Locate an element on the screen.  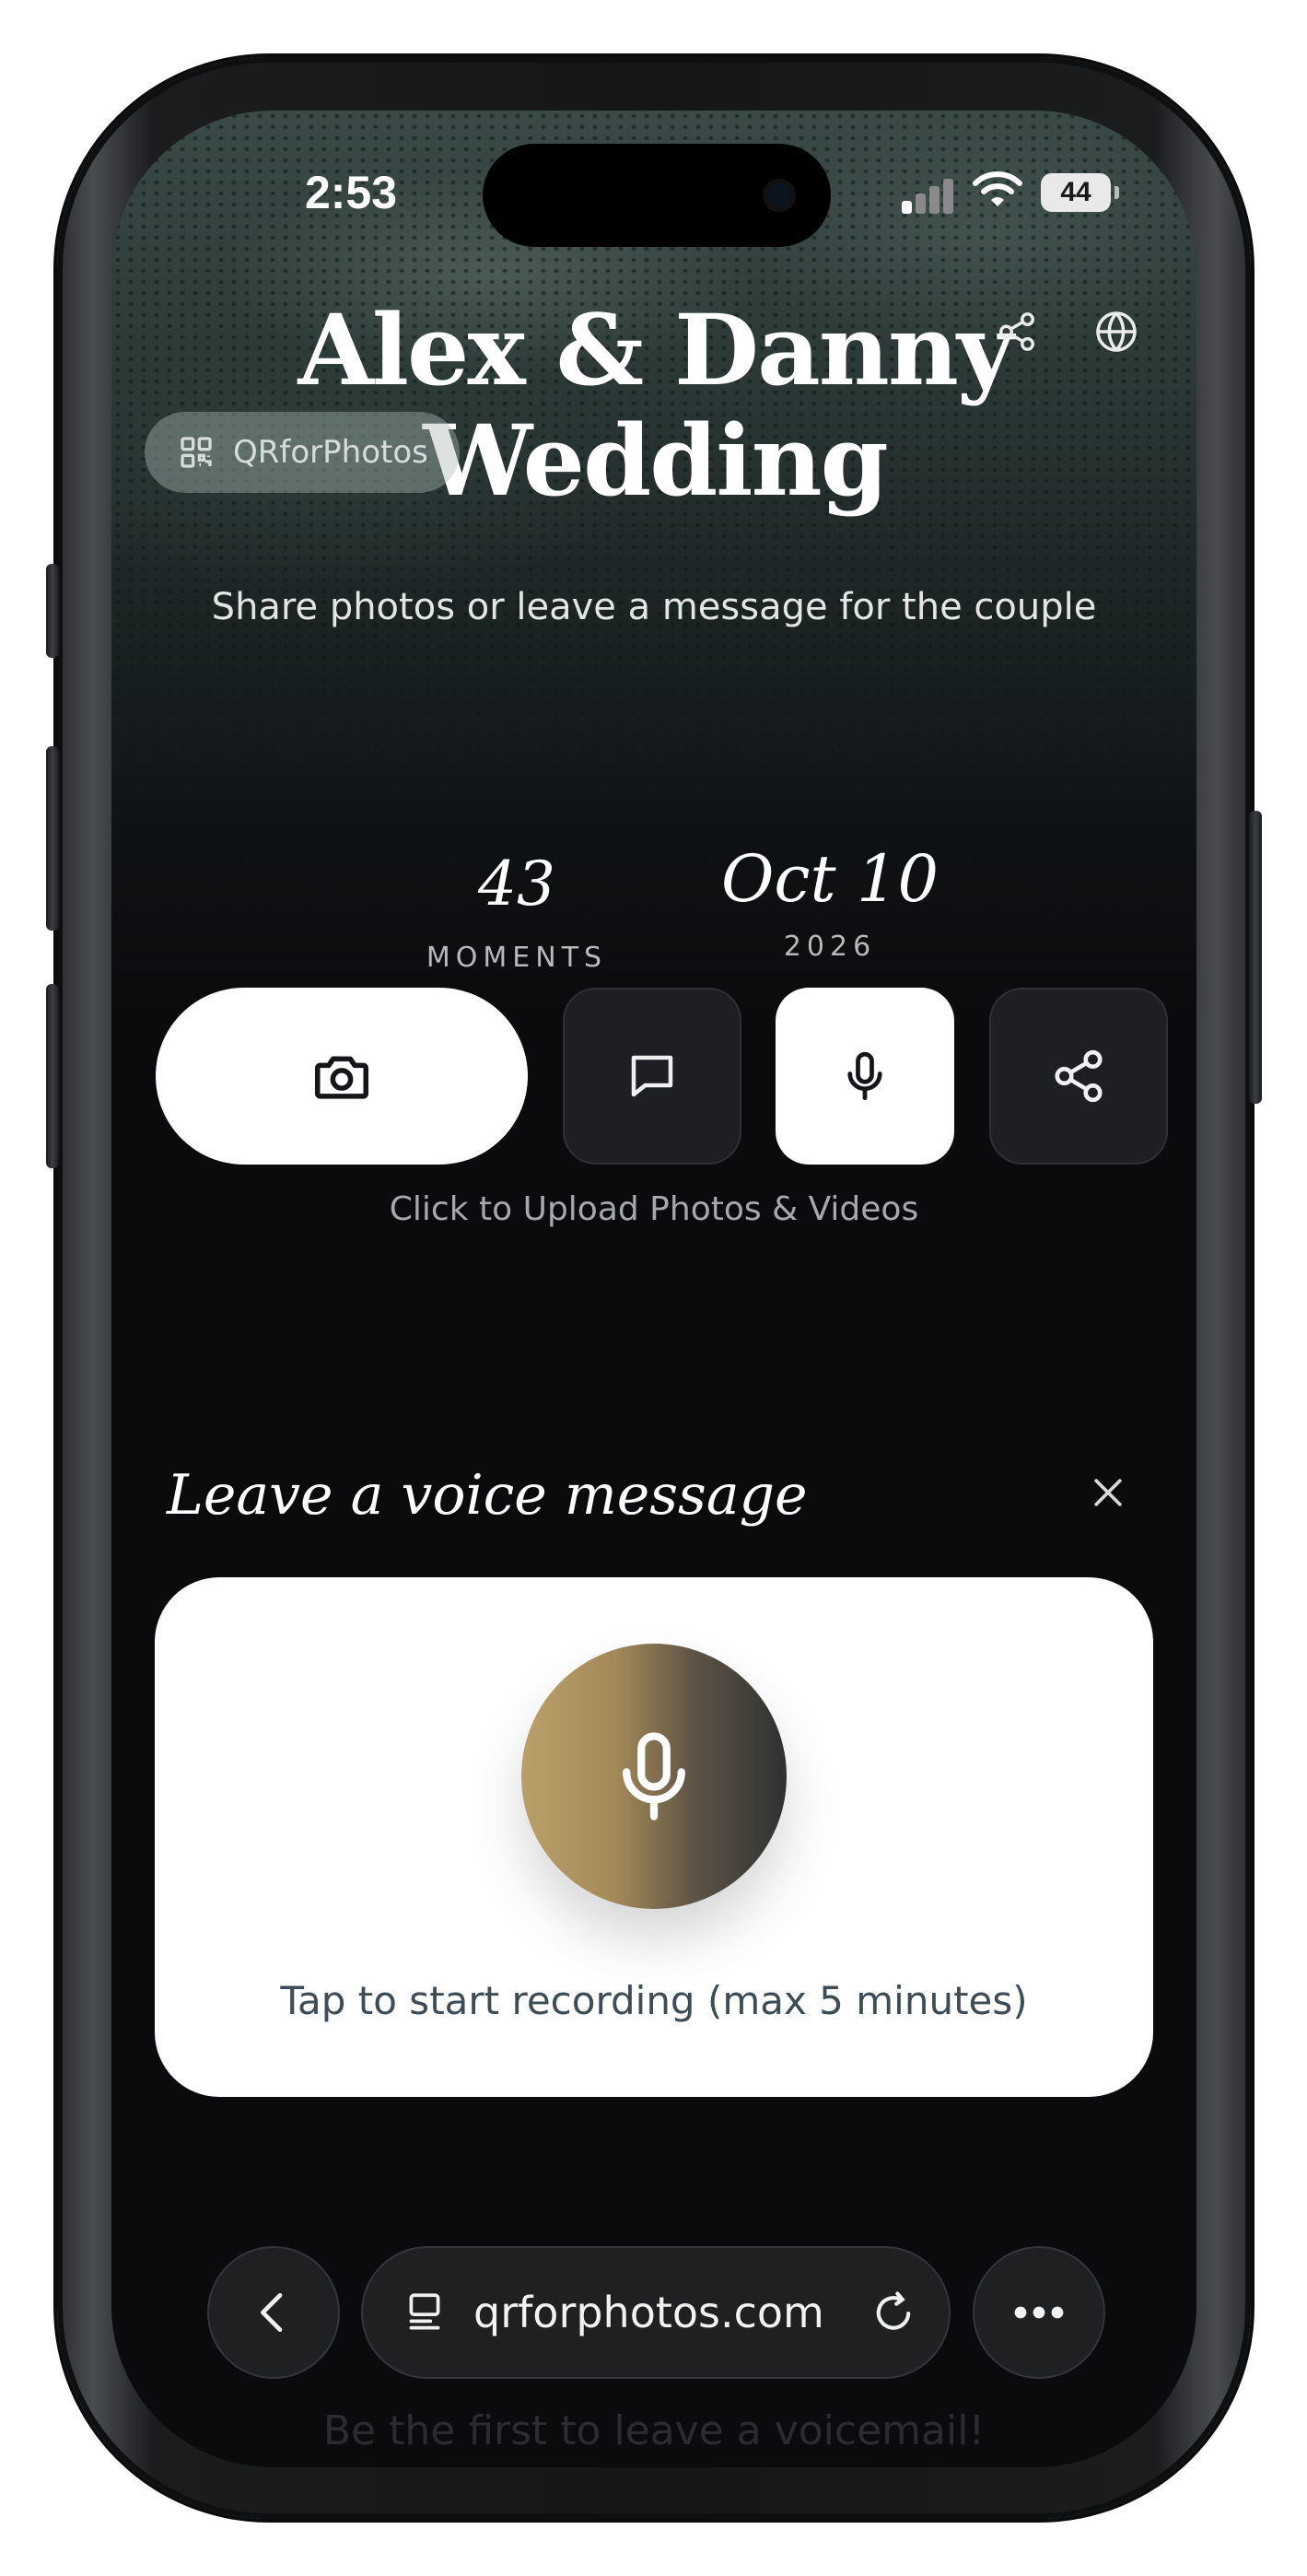
reload-icon is located at coordinates (893, 2312).